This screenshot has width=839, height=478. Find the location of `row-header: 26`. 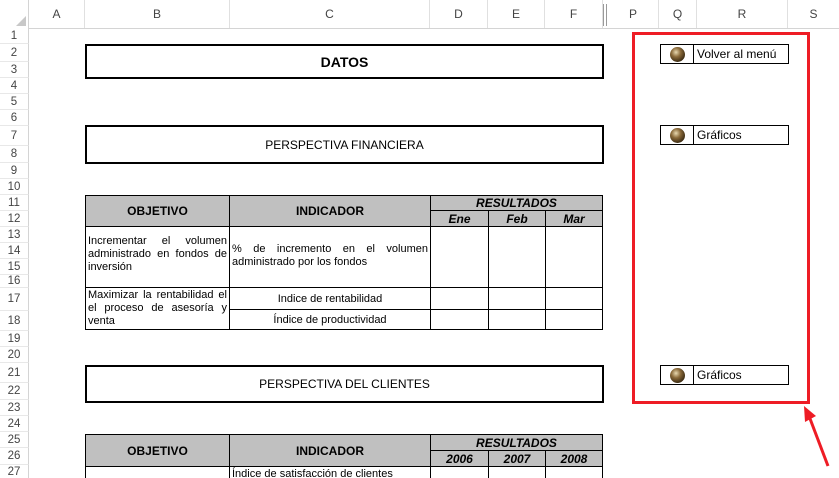

row-header: 26 is located at coordinates (14, 456).